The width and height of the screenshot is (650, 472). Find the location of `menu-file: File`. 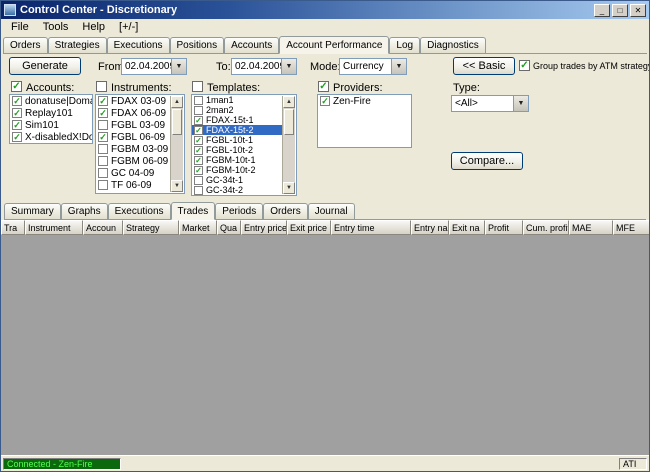

menu-file: File is located at coordinates (20, 27).